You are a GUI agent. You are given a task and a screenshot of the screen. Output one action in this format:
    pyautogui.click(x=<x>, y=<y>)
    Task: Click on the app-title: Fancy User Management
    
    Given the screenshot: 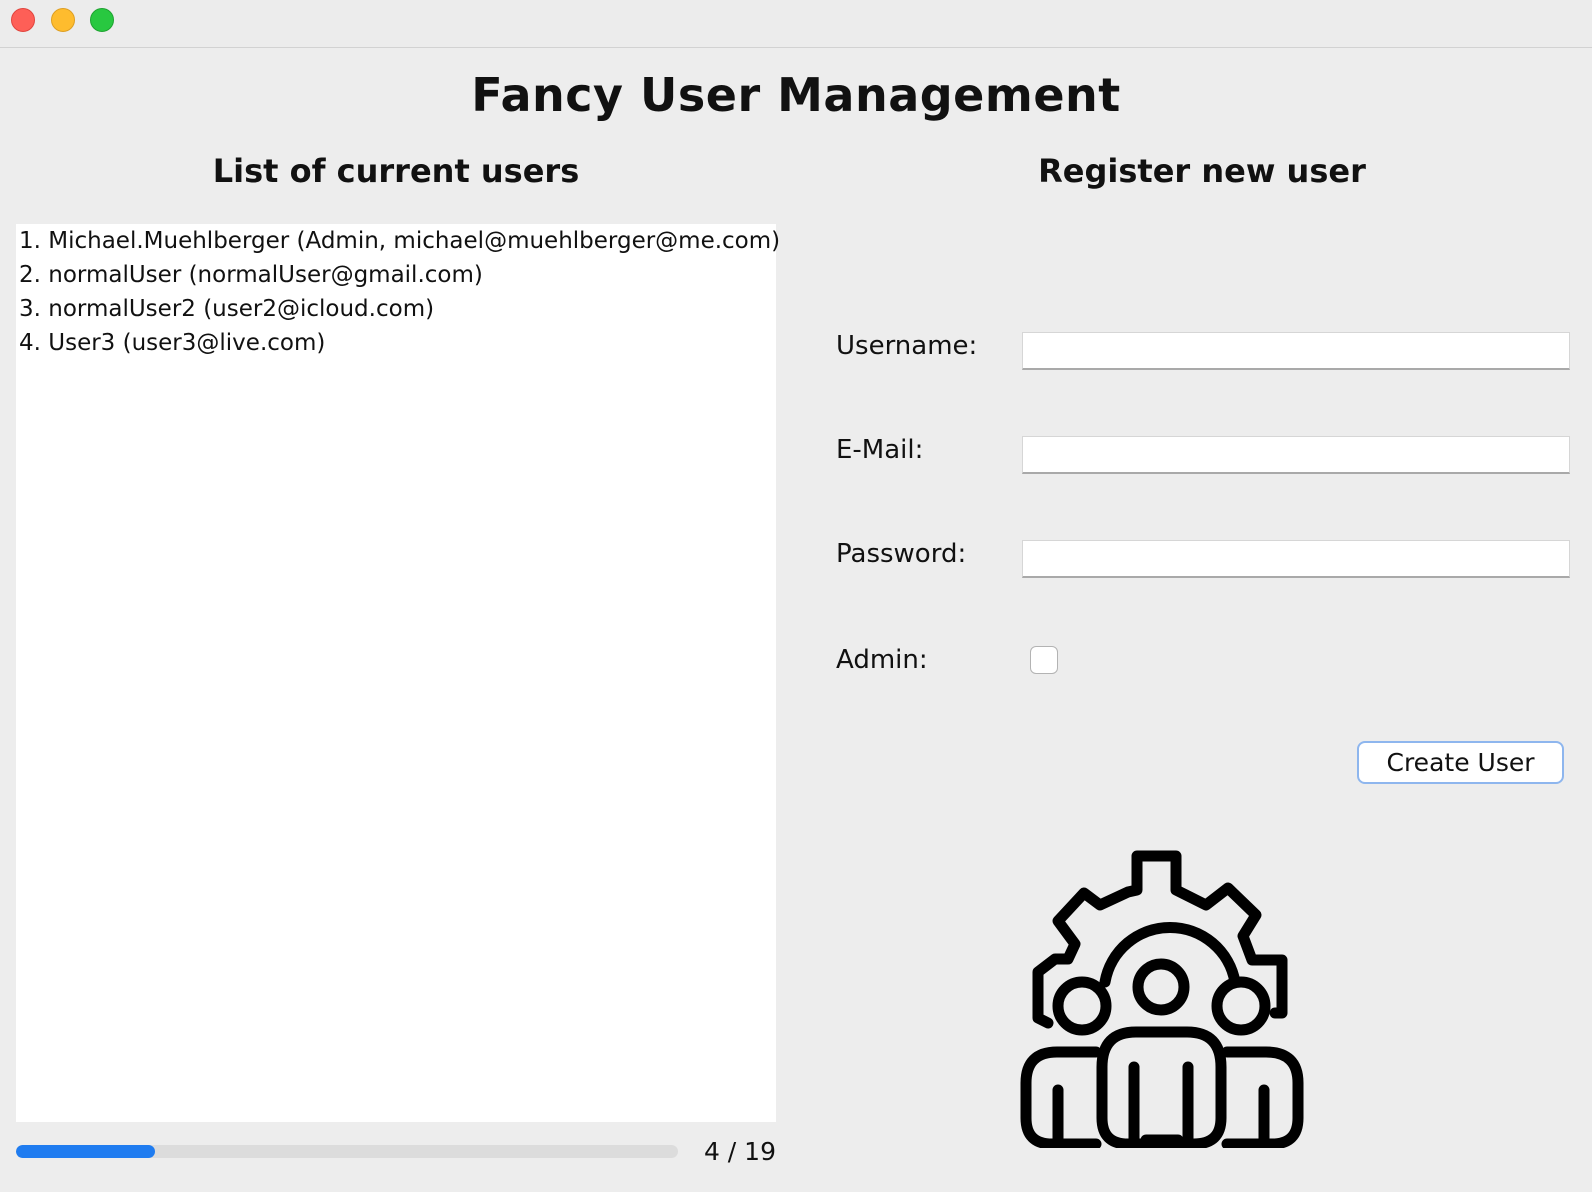 What is the action you would take?
    pyautogui.click(x=796, y=95)
    